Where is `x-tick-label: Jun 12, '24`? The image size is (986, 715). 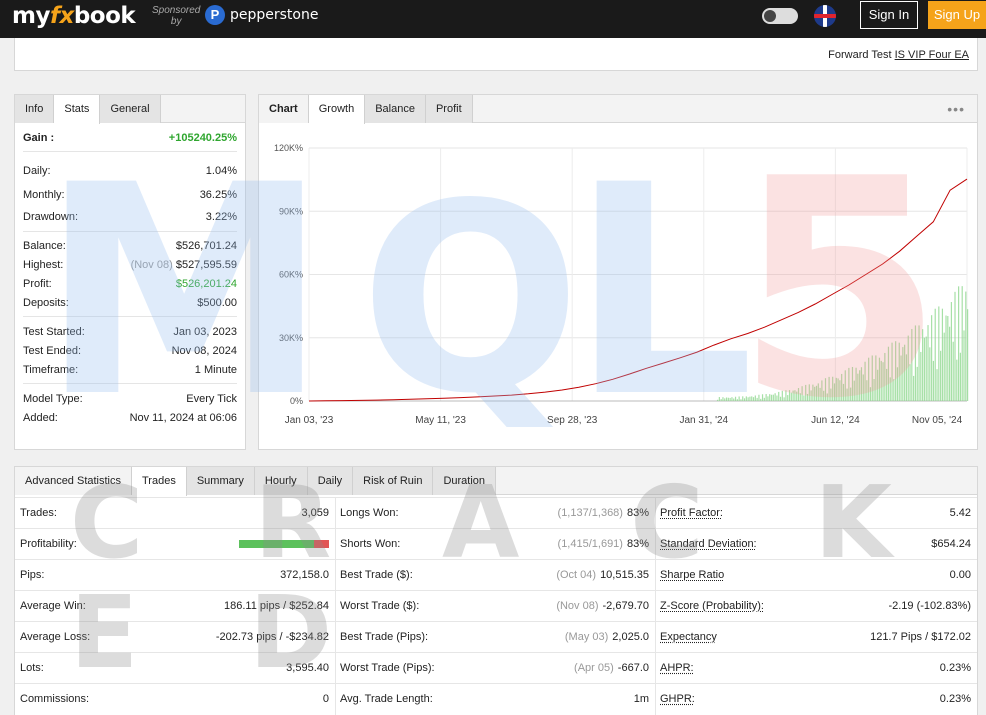
x-tick-label: Jun 12, '24 is located at coordinates (835, 420).